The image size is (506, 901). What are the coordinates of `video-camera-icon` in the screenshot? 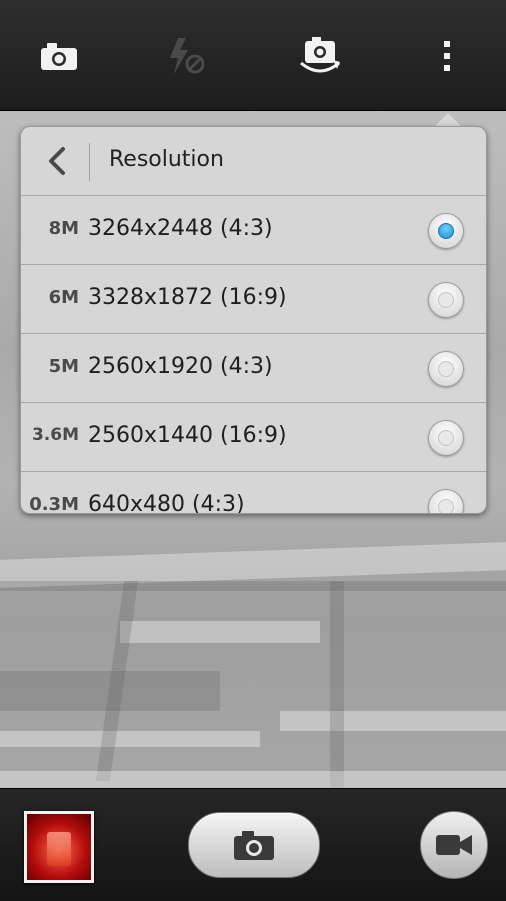 It's located at (454, 845).